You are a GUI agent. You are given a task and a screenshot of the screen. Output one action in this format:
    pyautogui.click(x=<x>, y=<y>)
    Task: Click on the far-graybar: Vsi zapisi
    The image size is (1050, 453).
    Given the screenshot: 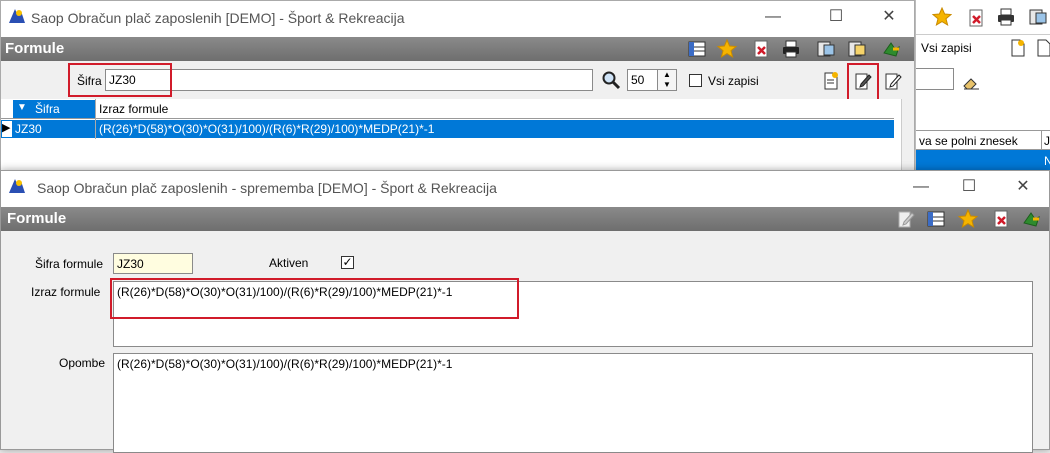 What is the action you would take?
    pyautogui.click(x=983, y=47)
    